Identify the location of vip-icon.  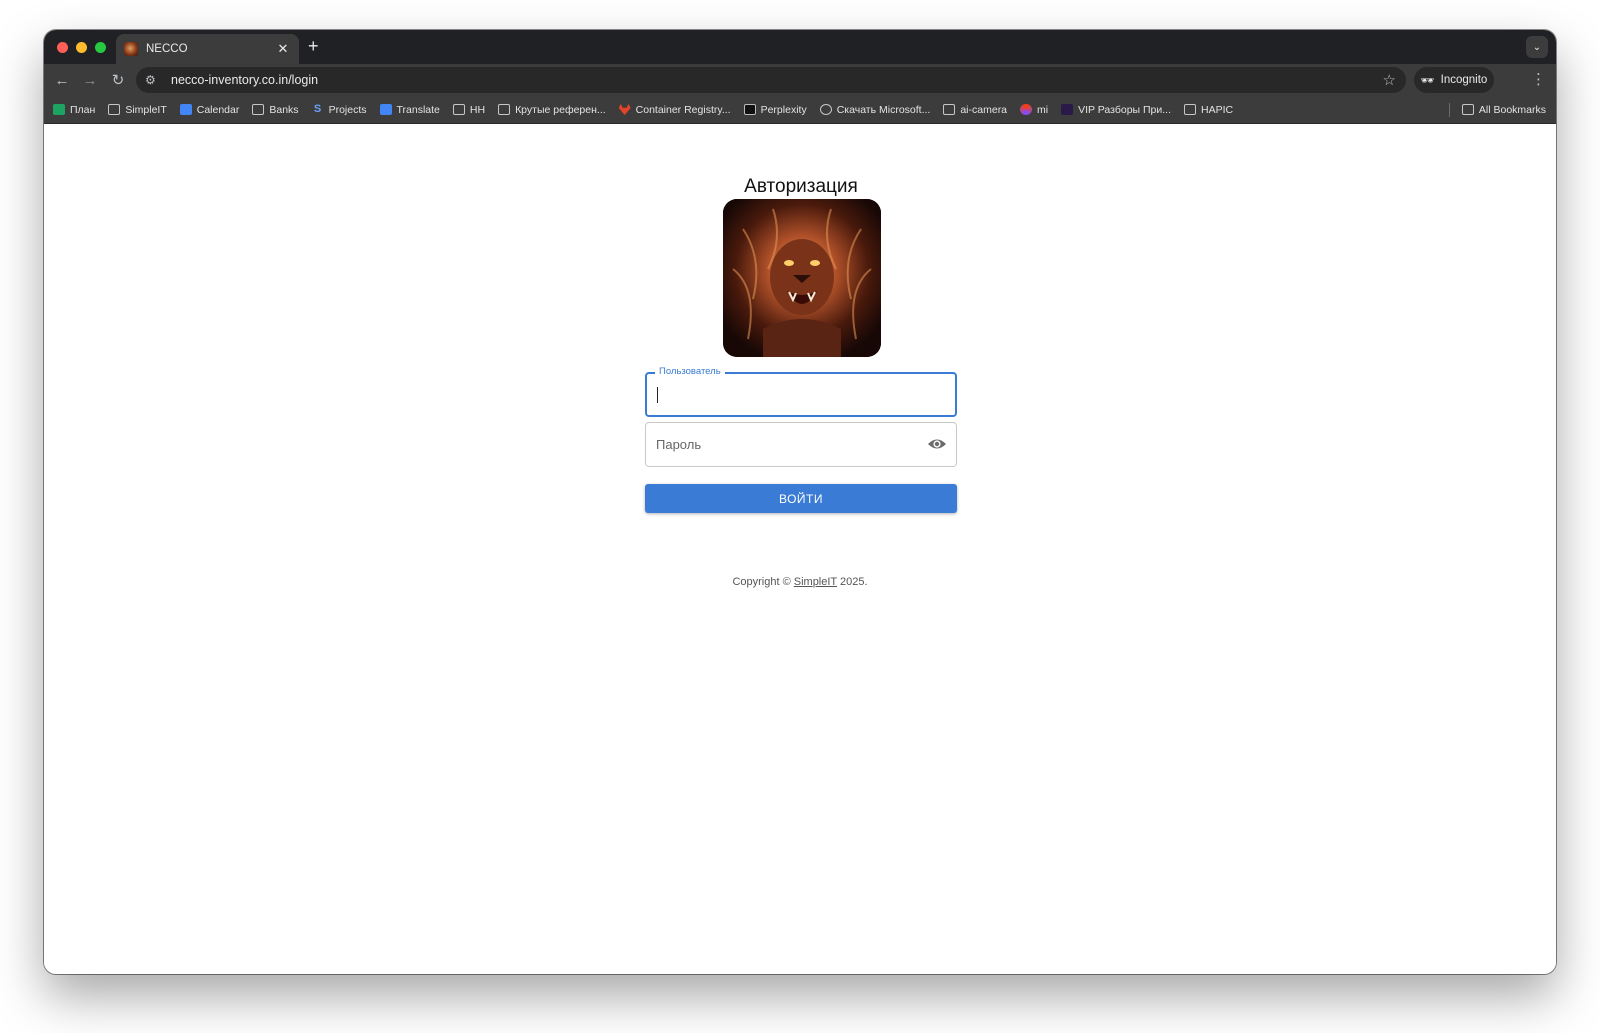
(1067, 109).